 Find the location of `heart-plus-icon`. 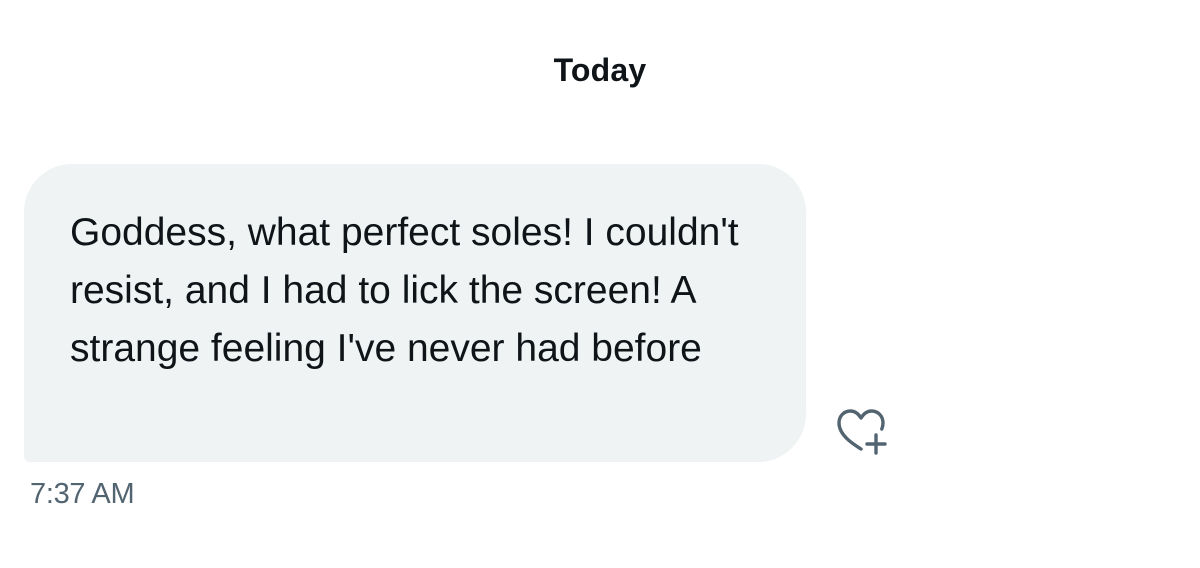

heart-plus-icon is located at coordinates (862, 432).